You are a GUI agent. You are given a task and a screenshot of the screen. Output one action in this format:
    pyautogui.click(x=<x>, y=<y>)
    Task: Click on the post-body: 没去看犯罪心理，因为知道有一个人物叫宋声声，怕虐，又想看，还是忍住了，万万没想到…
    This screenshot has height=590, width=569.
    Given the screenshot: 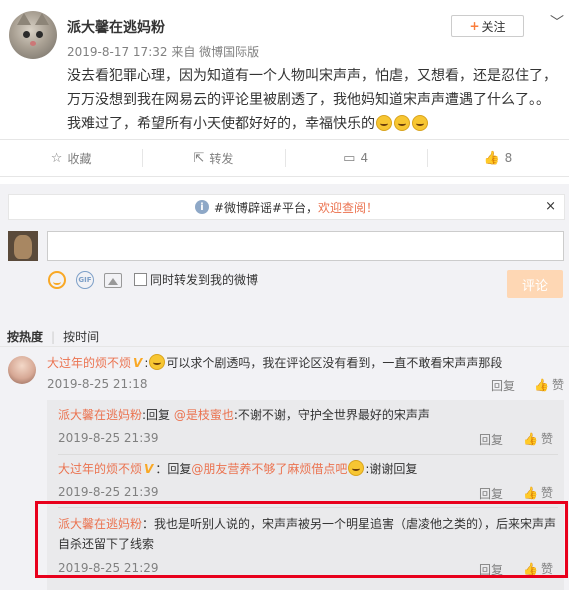 What is the action you would take?
    pyautogui.click(x=314, y=100)
    